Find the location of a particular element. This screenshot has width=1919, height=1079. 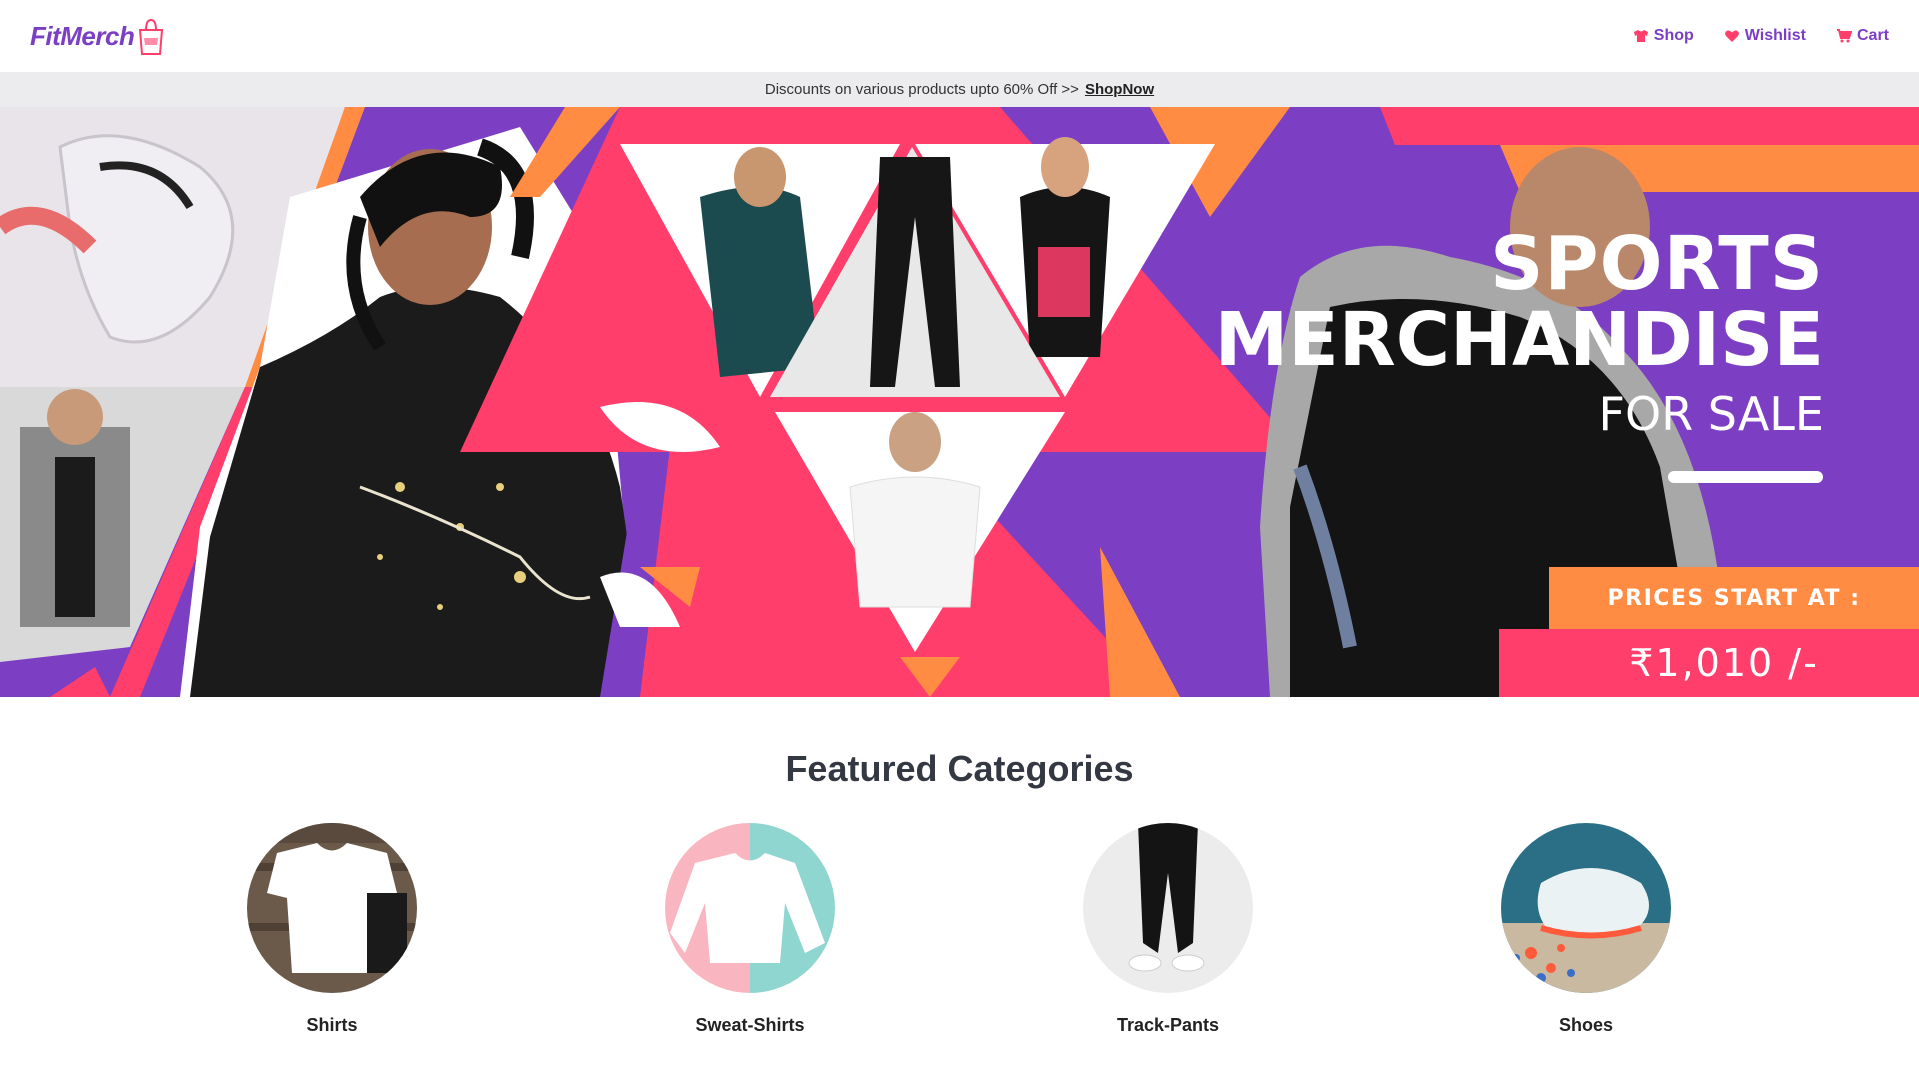

category-label: Track-Pants is located at coordinates (1168, 1025).